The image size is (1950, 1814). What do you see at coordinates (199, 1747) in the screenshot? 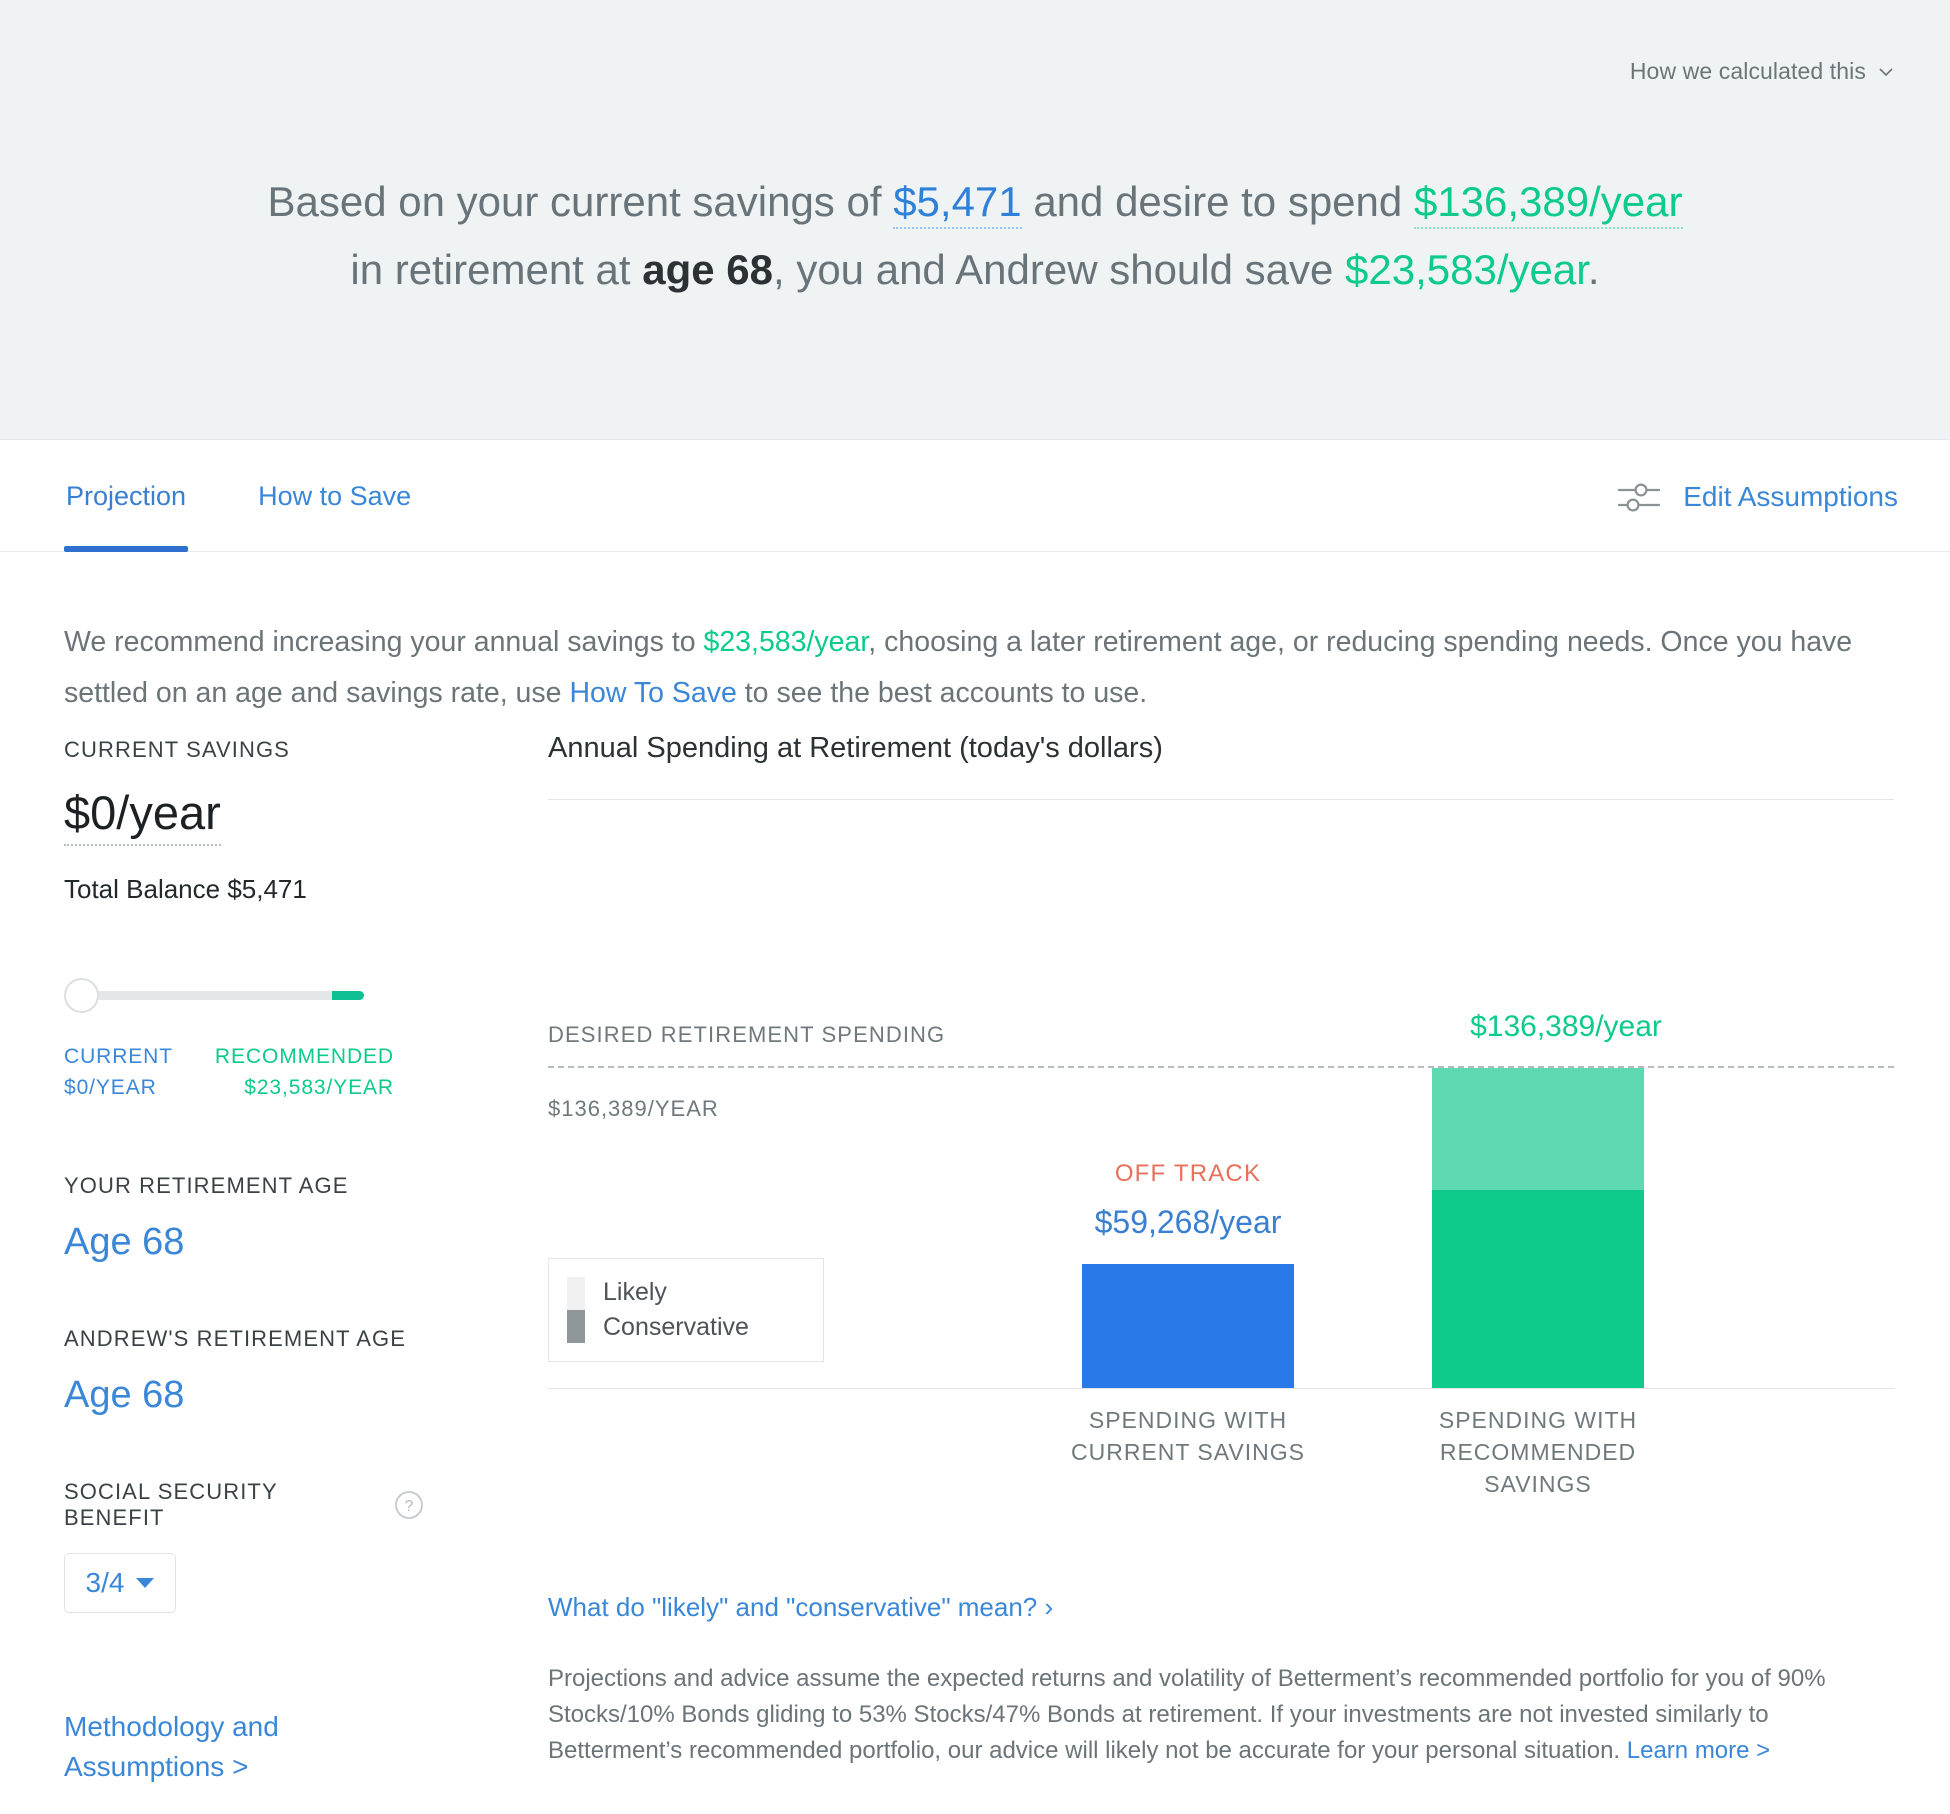
I see `methodology-and-assumptions-link: Methodology and Assumptions >` at bounding box center [199, 1747].